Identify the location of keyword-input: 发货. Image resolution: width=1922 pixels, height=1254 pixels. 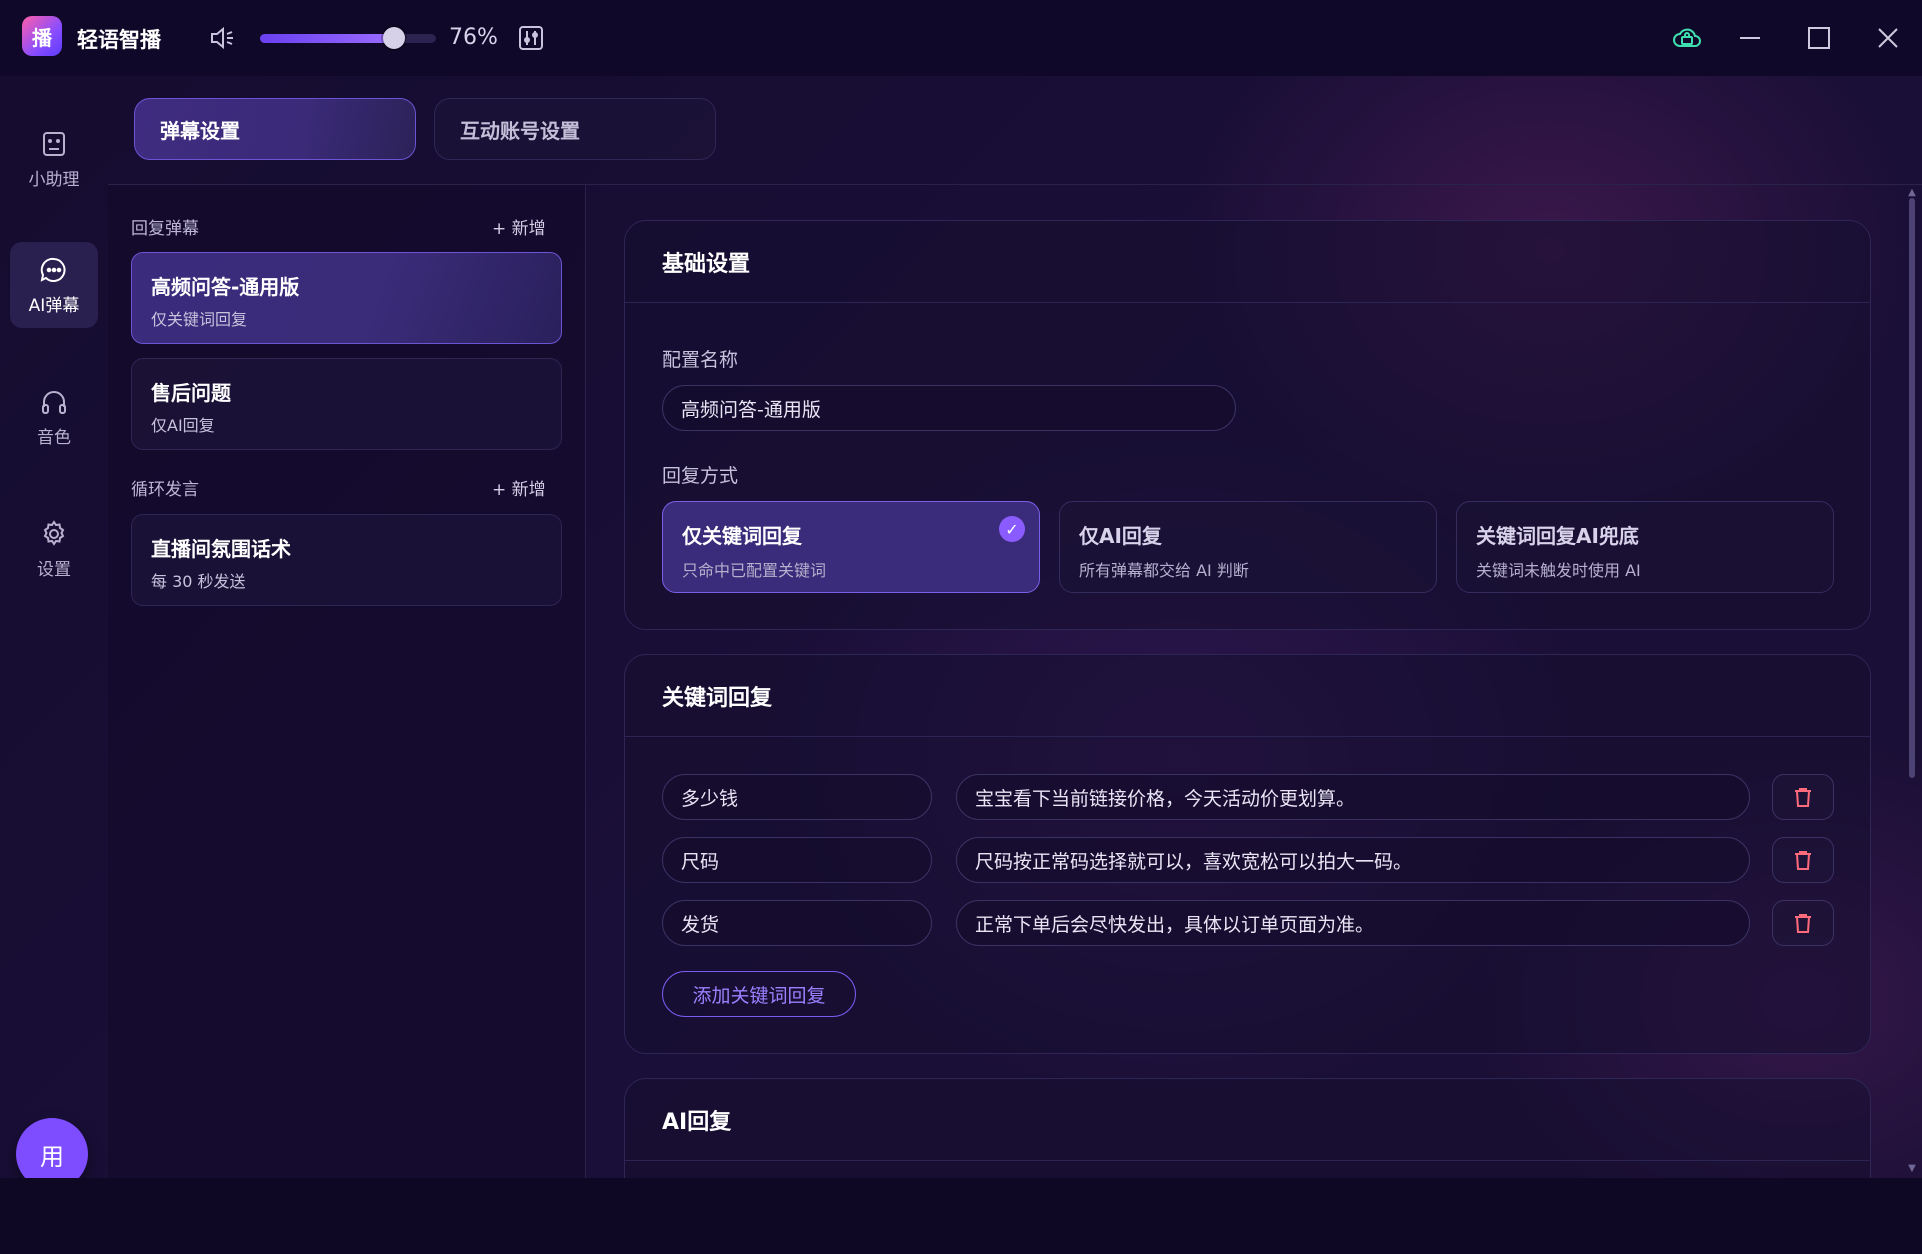
(797, 923).